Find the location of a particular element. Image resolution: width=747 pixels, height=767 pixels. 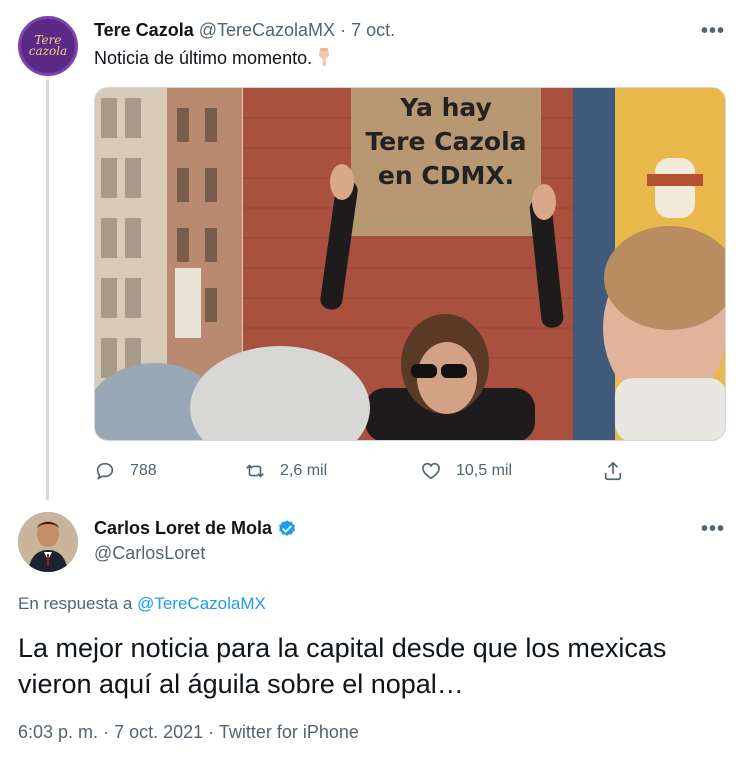

like-count: 10,5 mil is located at coordinates (484, 470).